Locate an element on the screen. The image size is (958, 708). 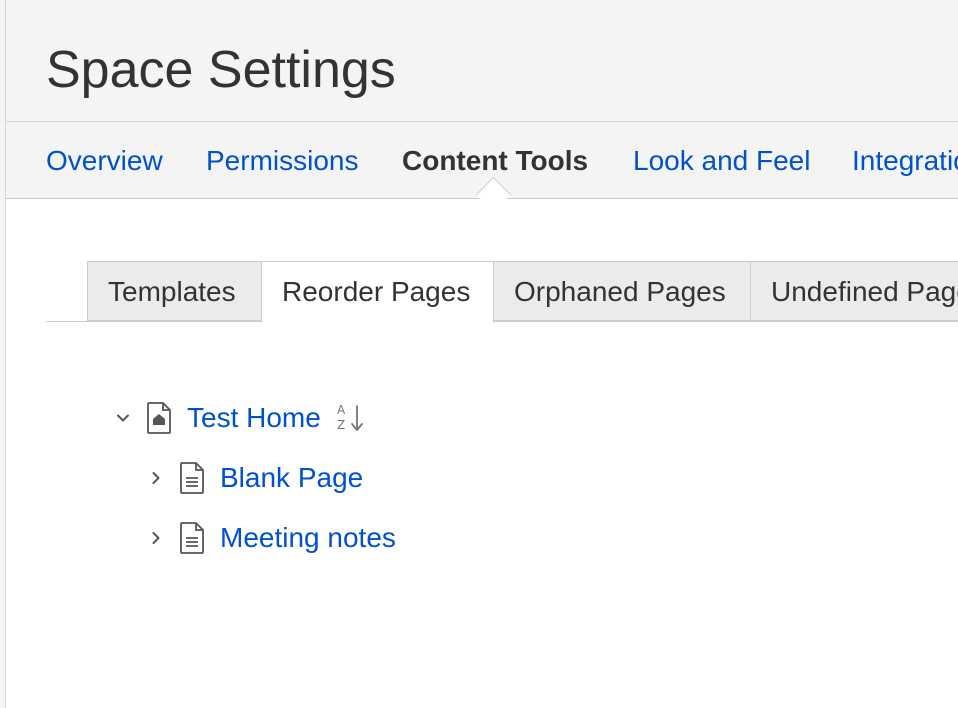
tab-permissions: Permissions is located at coordinates (282, 161).